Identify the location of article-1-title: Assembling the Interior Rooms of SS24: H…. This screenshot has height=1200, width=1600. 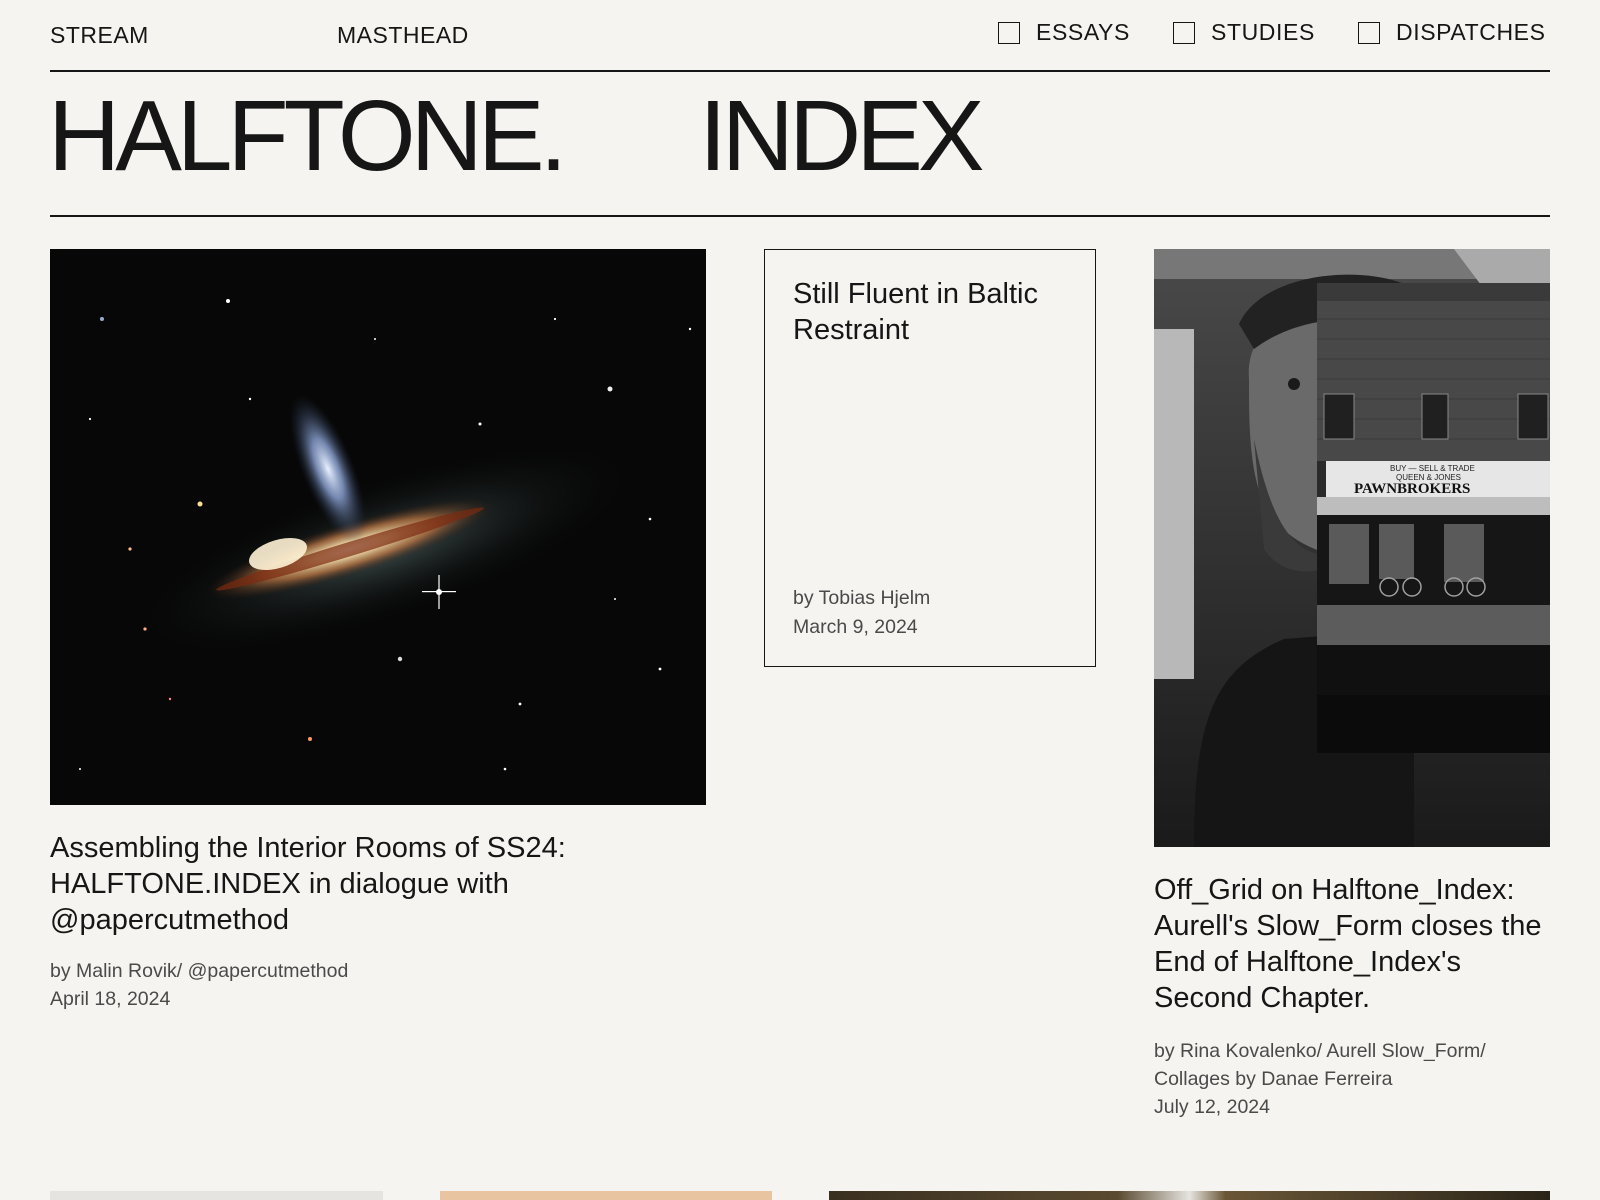
(330, 884).